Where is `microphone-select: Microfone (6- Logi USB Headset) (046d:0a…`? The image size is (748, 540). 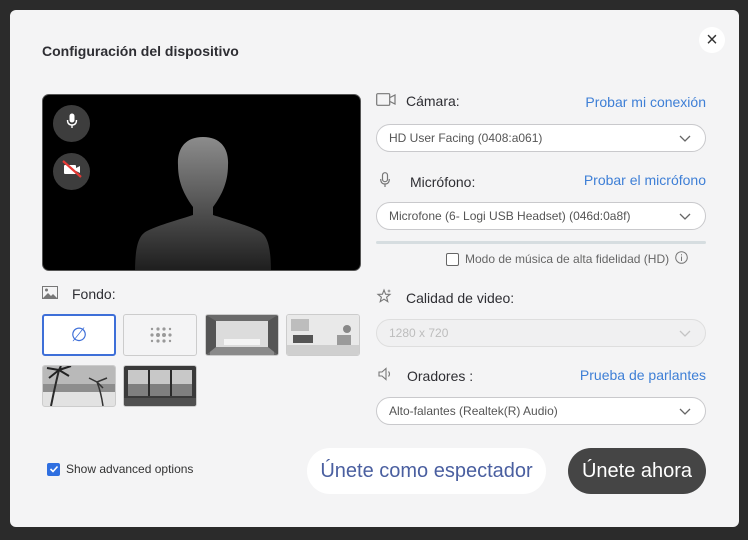 microphone-select: Microfone (6- Logi USB Headset) (046d:0a… is located at coordinates (541, 216).